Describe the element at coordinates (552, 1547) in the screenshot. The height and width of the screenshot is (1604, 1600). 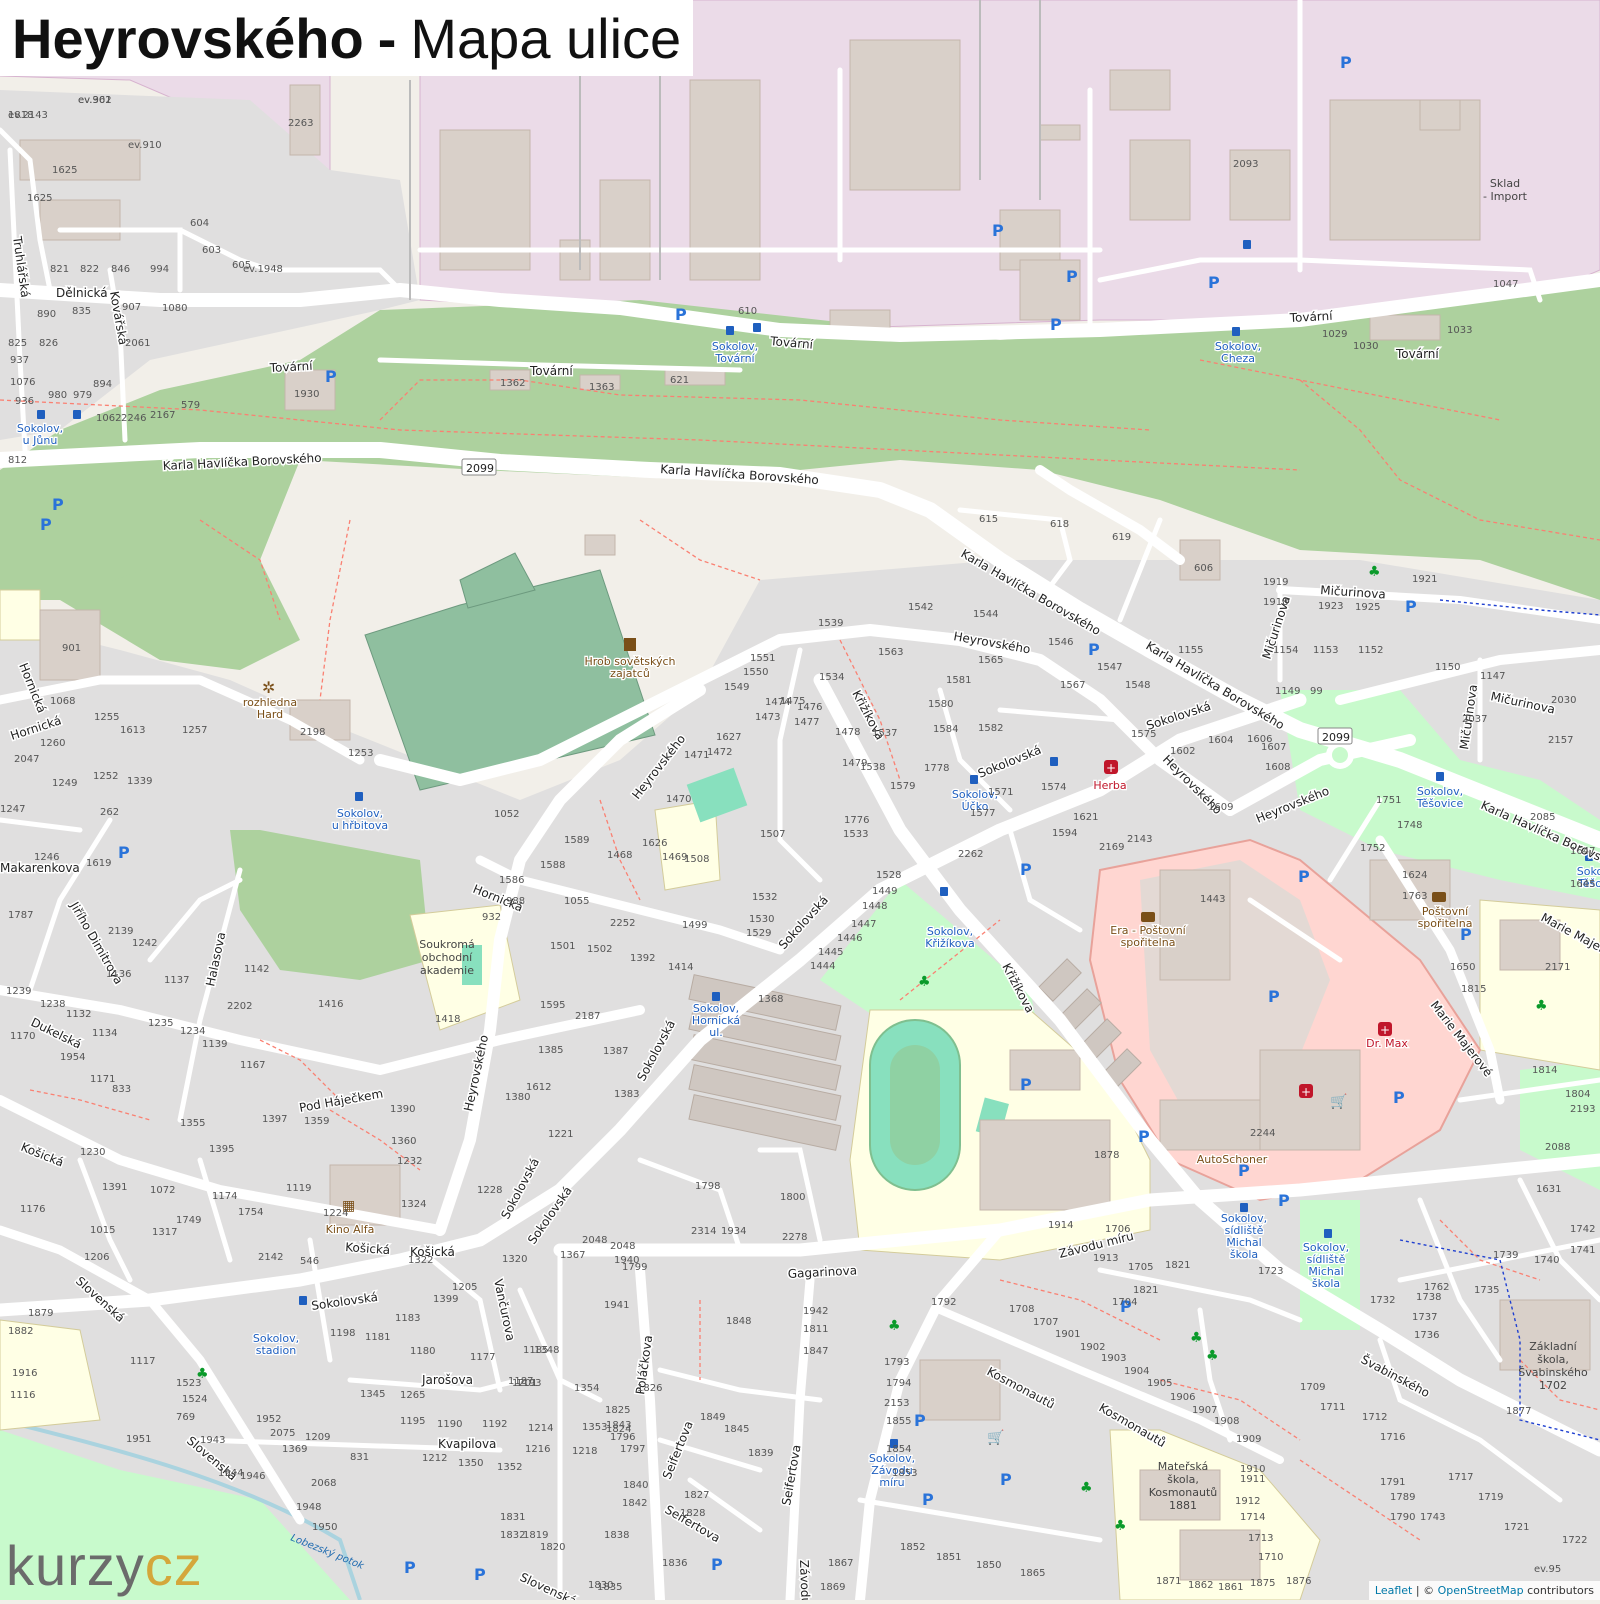
I see `house-number: 1820` at that location.